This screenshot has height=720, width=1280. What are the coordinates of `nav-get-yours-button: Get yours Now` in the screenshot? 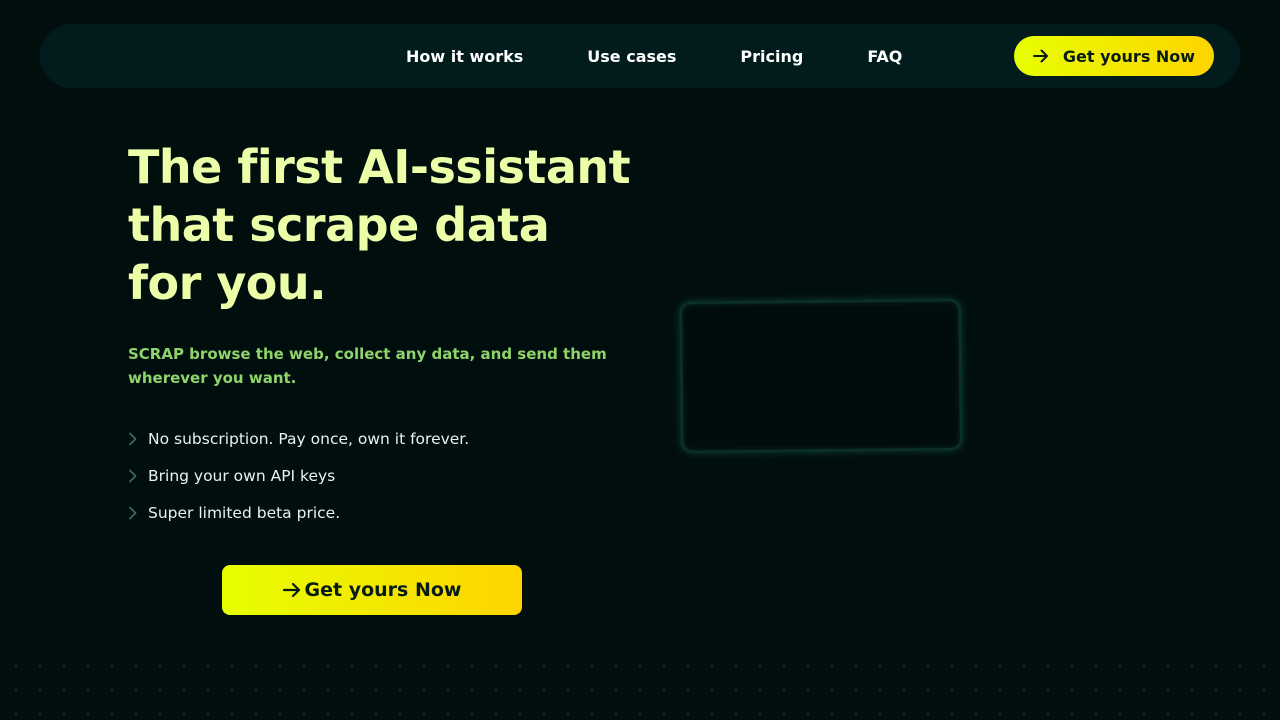 It's located at (1114, 56).